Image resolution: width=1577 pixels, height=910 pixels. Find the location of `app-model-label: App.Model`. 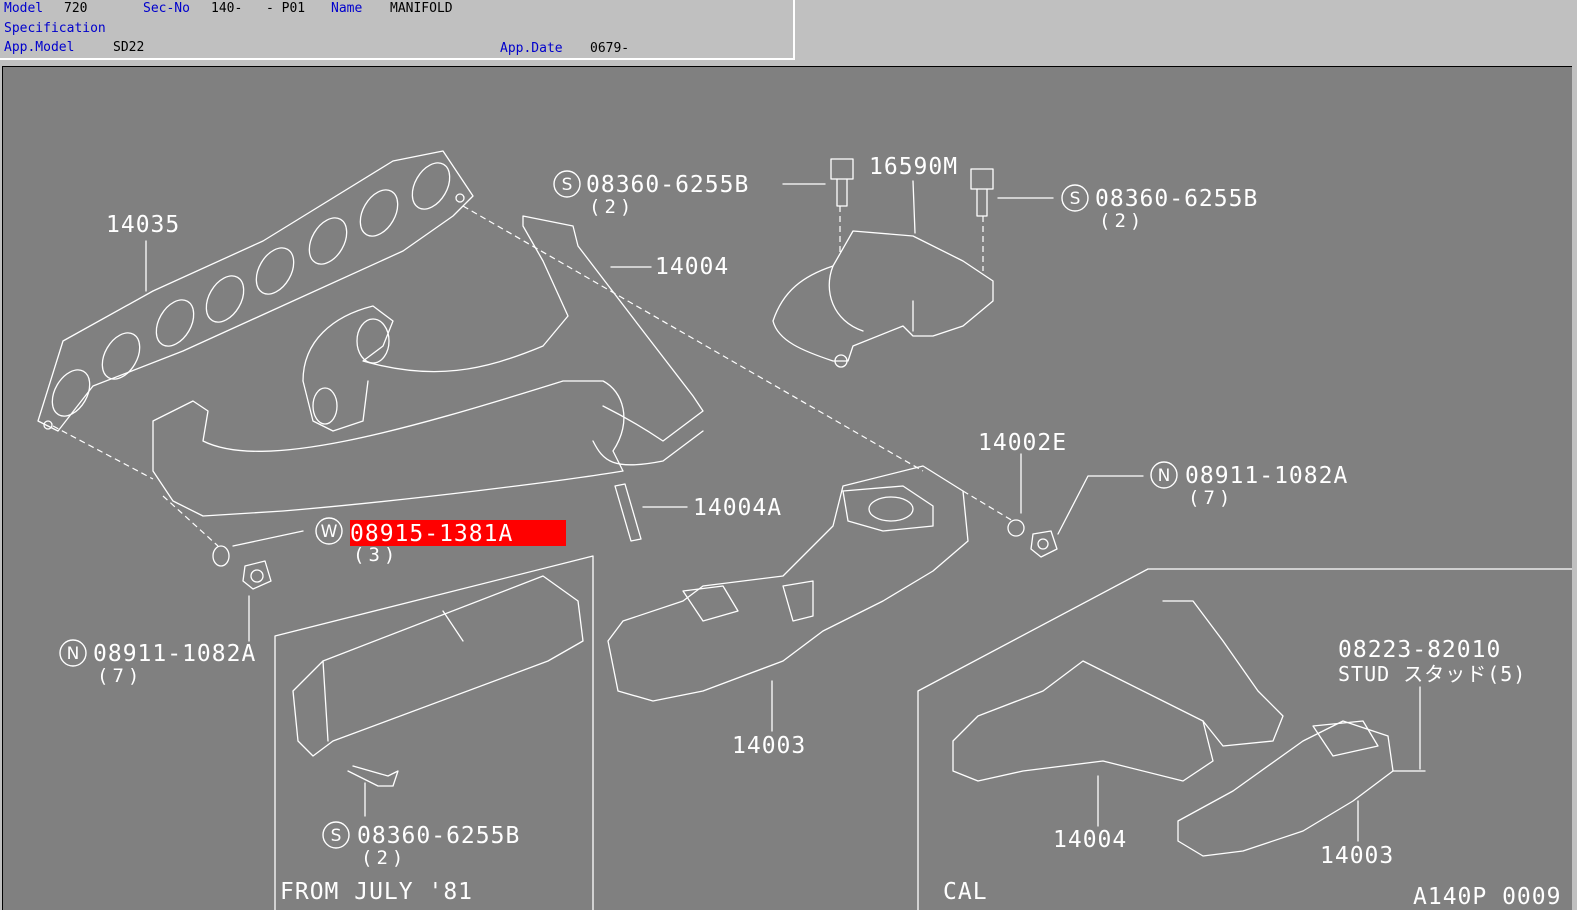

app-model-label: App.Model is located at coordinates (39, 47).